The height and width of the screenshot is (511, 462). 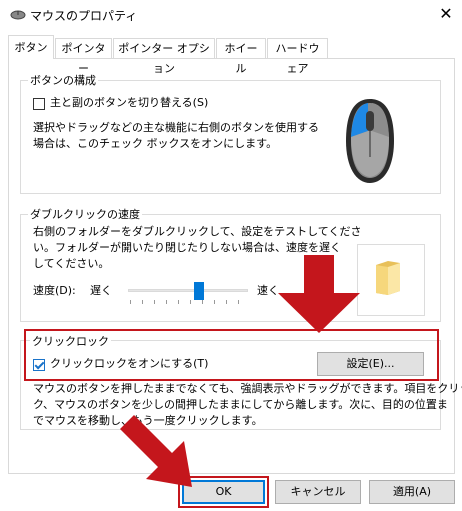 I want to click on tab-hardware: ハードウェア, so click(x=297, y=56).